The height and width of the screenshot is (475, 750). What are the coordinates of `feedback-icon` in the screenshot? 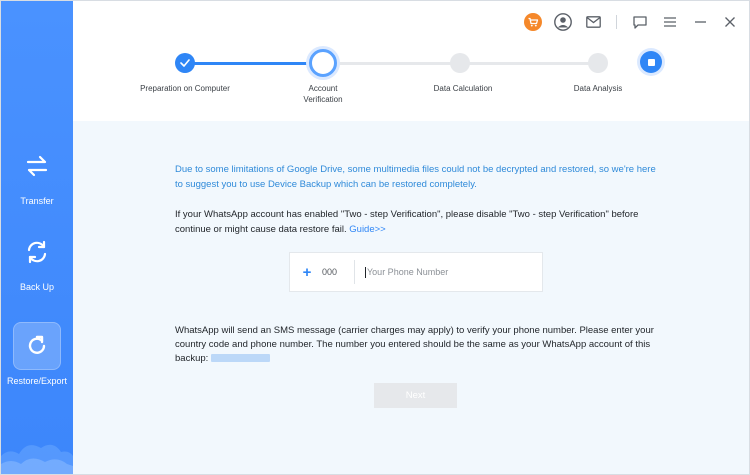 It's located at (640, 22).